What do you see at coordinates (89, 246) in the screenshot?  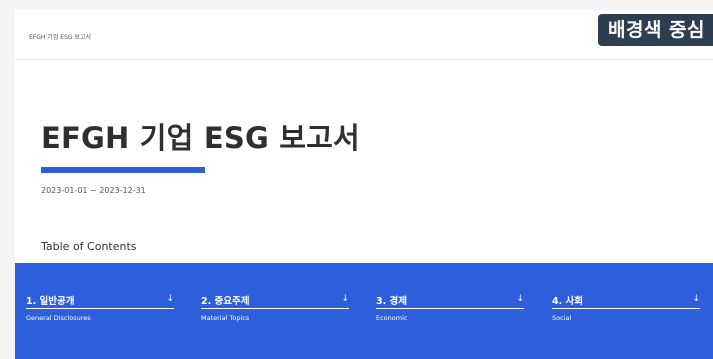 I see `toc-heading: Table of Contents` at bounding box center [89, 246].